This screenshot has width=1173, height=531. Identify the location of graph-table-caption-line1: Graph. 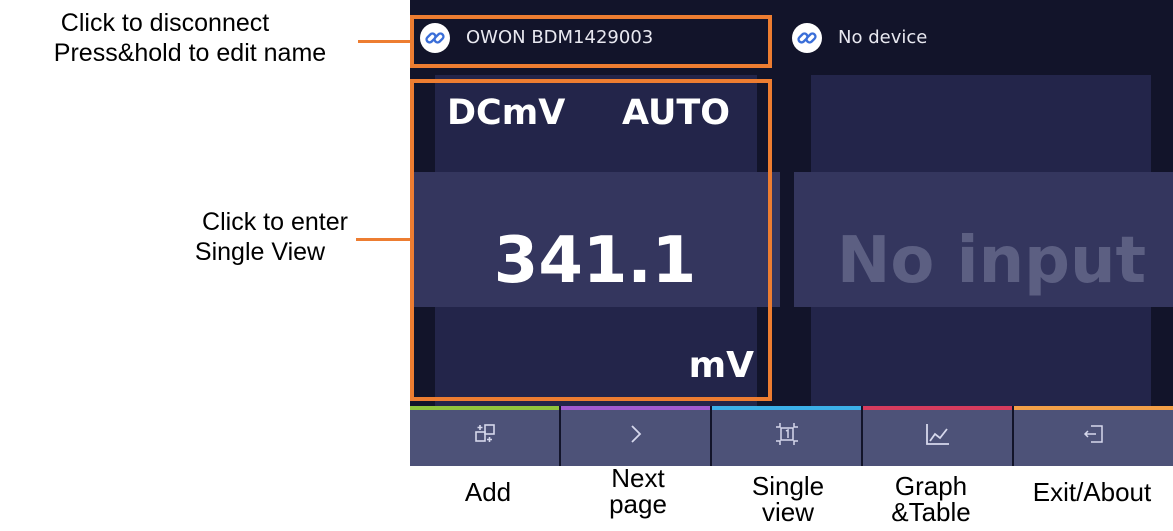
(931, 486).